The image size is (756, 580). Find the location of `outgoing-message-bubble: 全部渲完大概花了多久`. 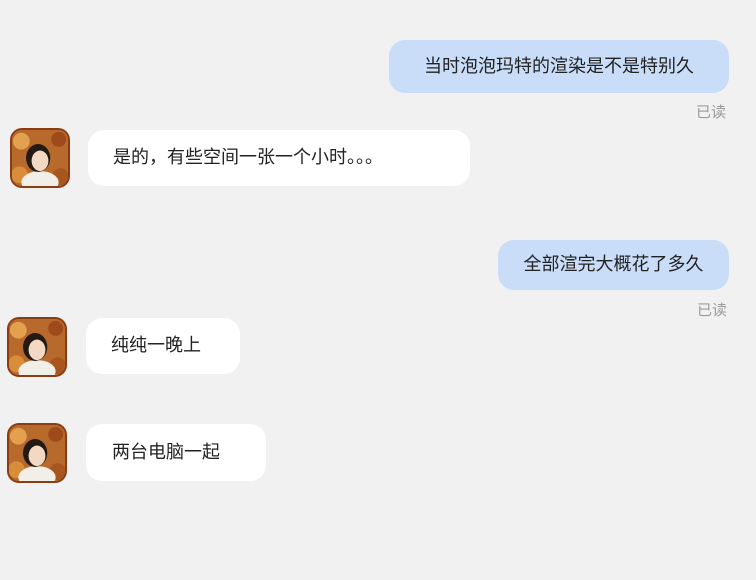

outgoing-message-bubble: 全部渲完大概花了多久 is located at coordinates (613, 265).